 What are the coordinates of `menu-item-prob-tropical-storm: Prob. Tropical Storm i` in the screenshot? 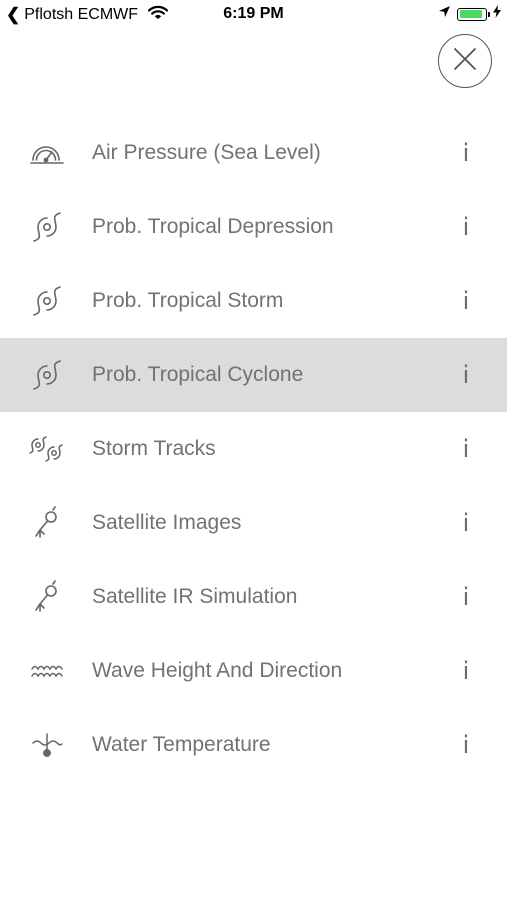 It's located at (253, 301).